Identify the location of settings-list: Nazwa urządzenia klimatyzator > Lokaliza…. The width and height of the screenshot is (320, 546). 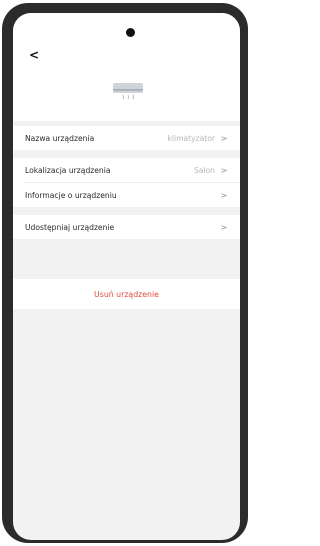
(126, 182).